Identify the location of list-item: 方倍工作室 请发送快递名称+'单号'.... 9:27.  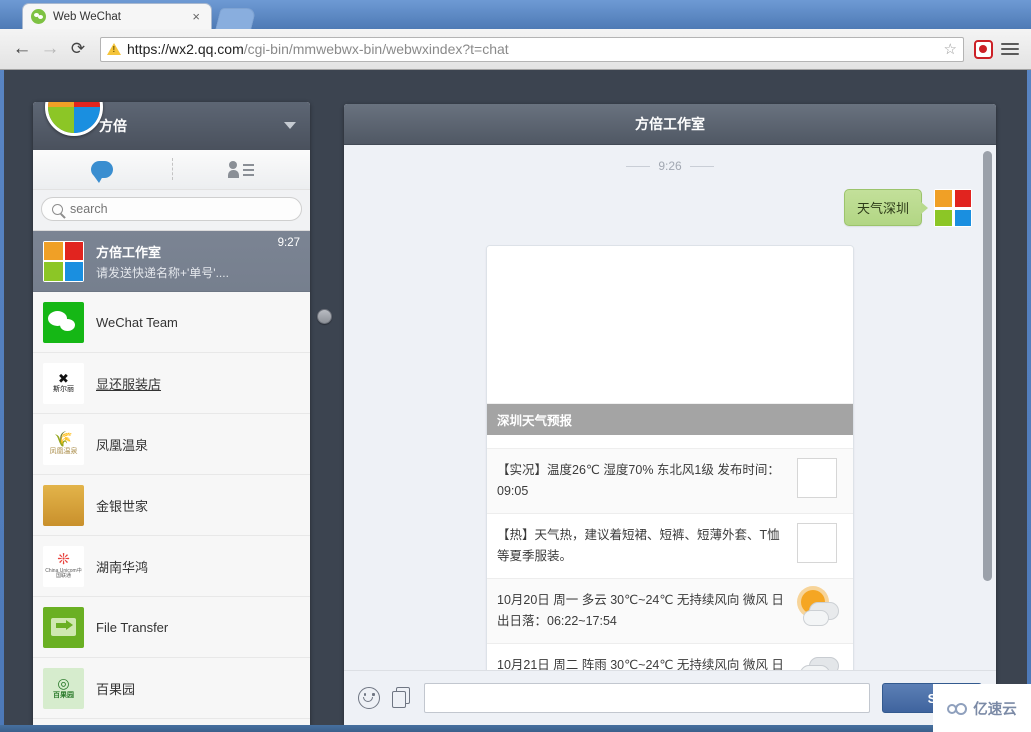
(171, 261).